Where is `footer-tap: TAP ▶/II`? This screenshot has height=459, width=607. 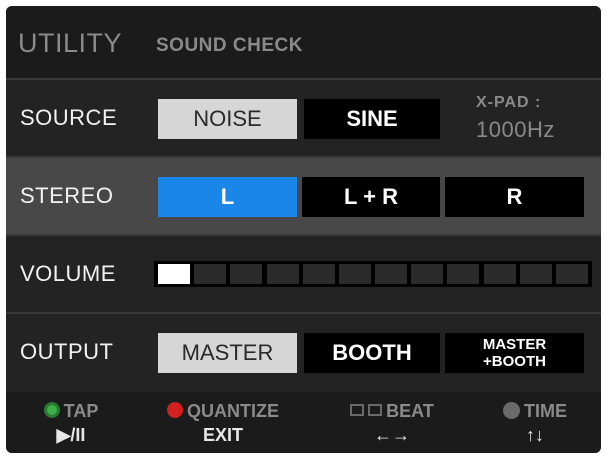
footer-tap: TAP ▶/II is located at coordinates (71, 423).